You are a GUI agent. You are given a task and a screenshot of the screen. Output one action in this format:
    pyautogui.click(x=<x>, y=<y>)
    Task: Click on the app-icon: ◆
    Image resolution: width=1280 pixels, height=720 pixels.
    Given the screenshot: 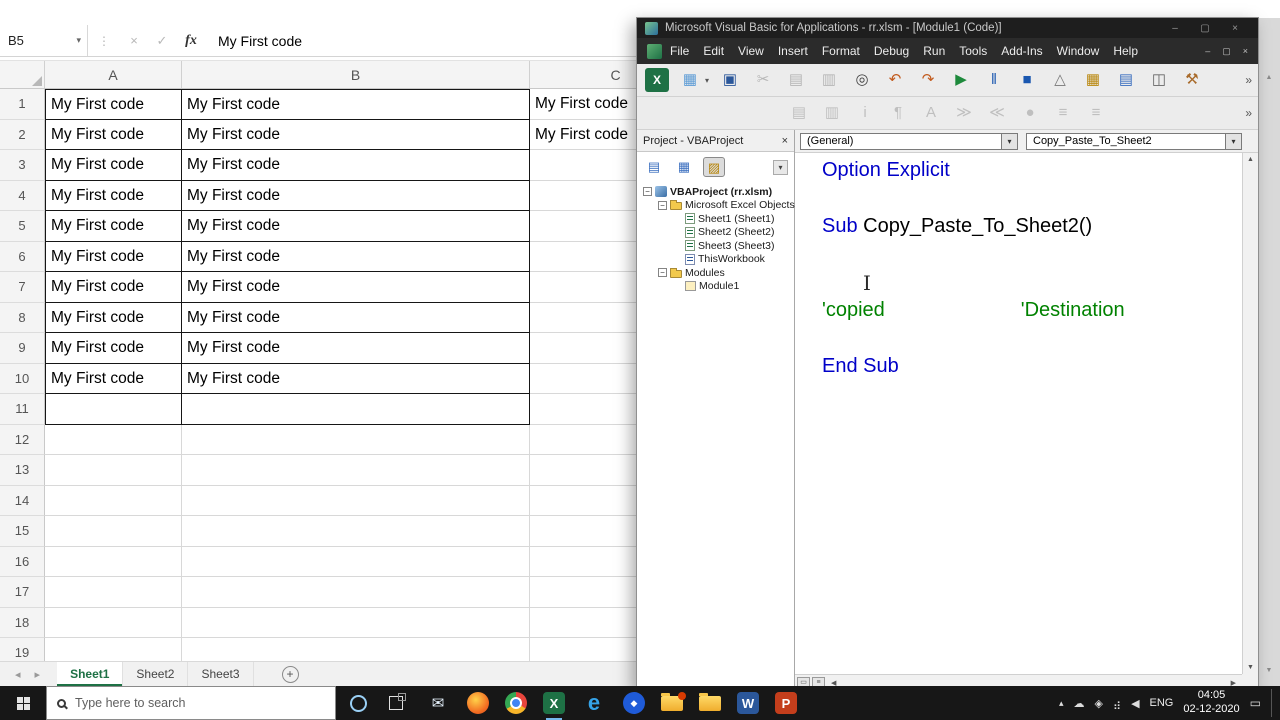 What is the action you would take?
    pyautogui.click(x=634, y=703)
    